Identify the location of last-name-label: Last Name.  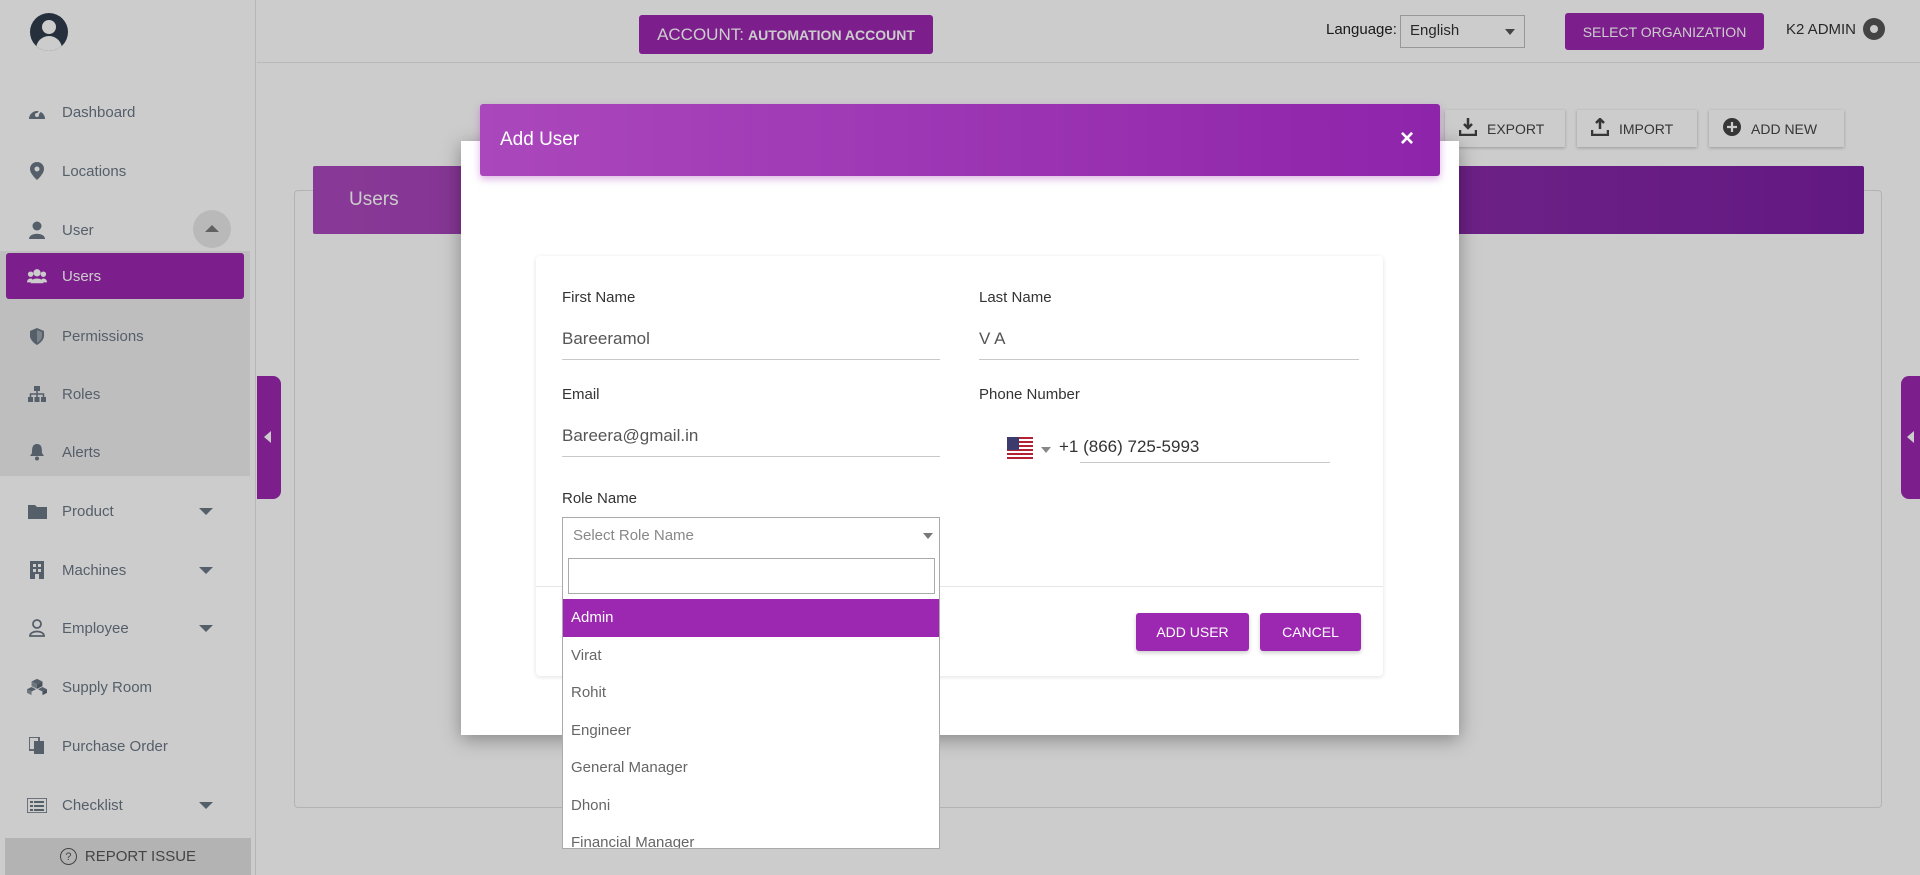
(1015, 297).